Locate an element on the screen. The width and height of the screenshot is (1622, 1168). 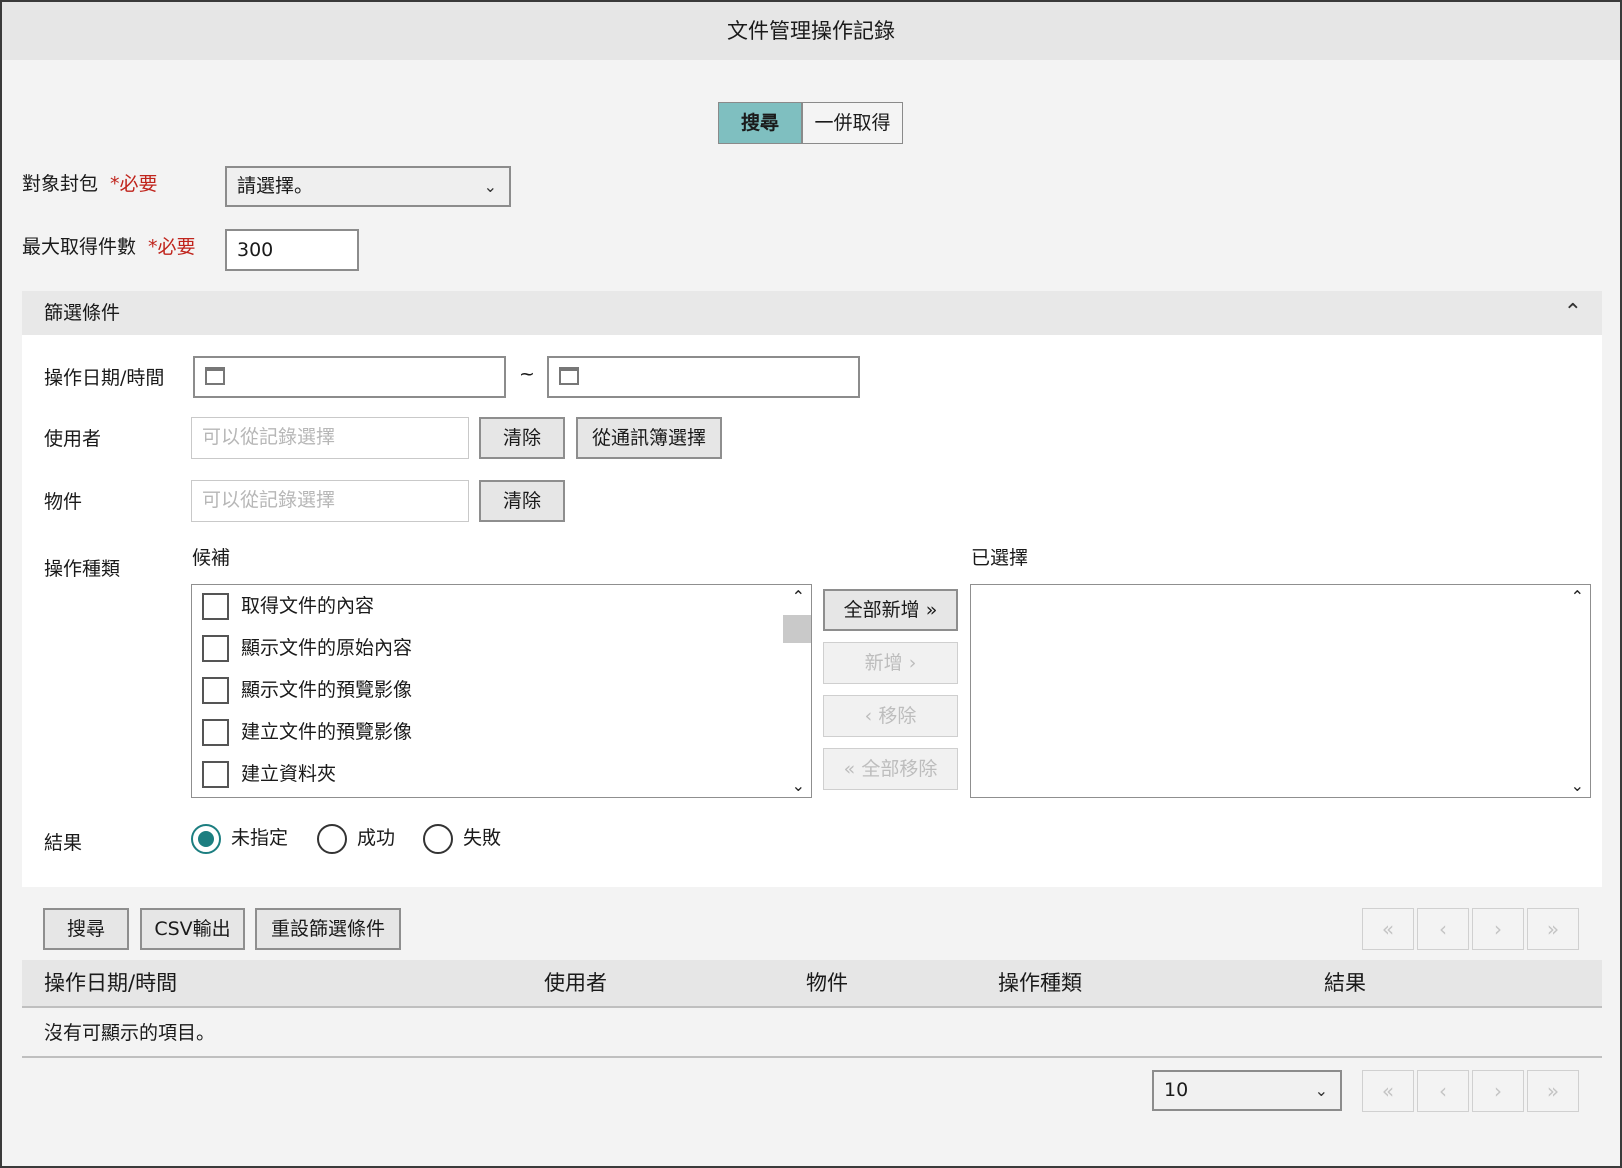
list-item: 建立文件的預覽影像 is located at coordinates (307, 732).